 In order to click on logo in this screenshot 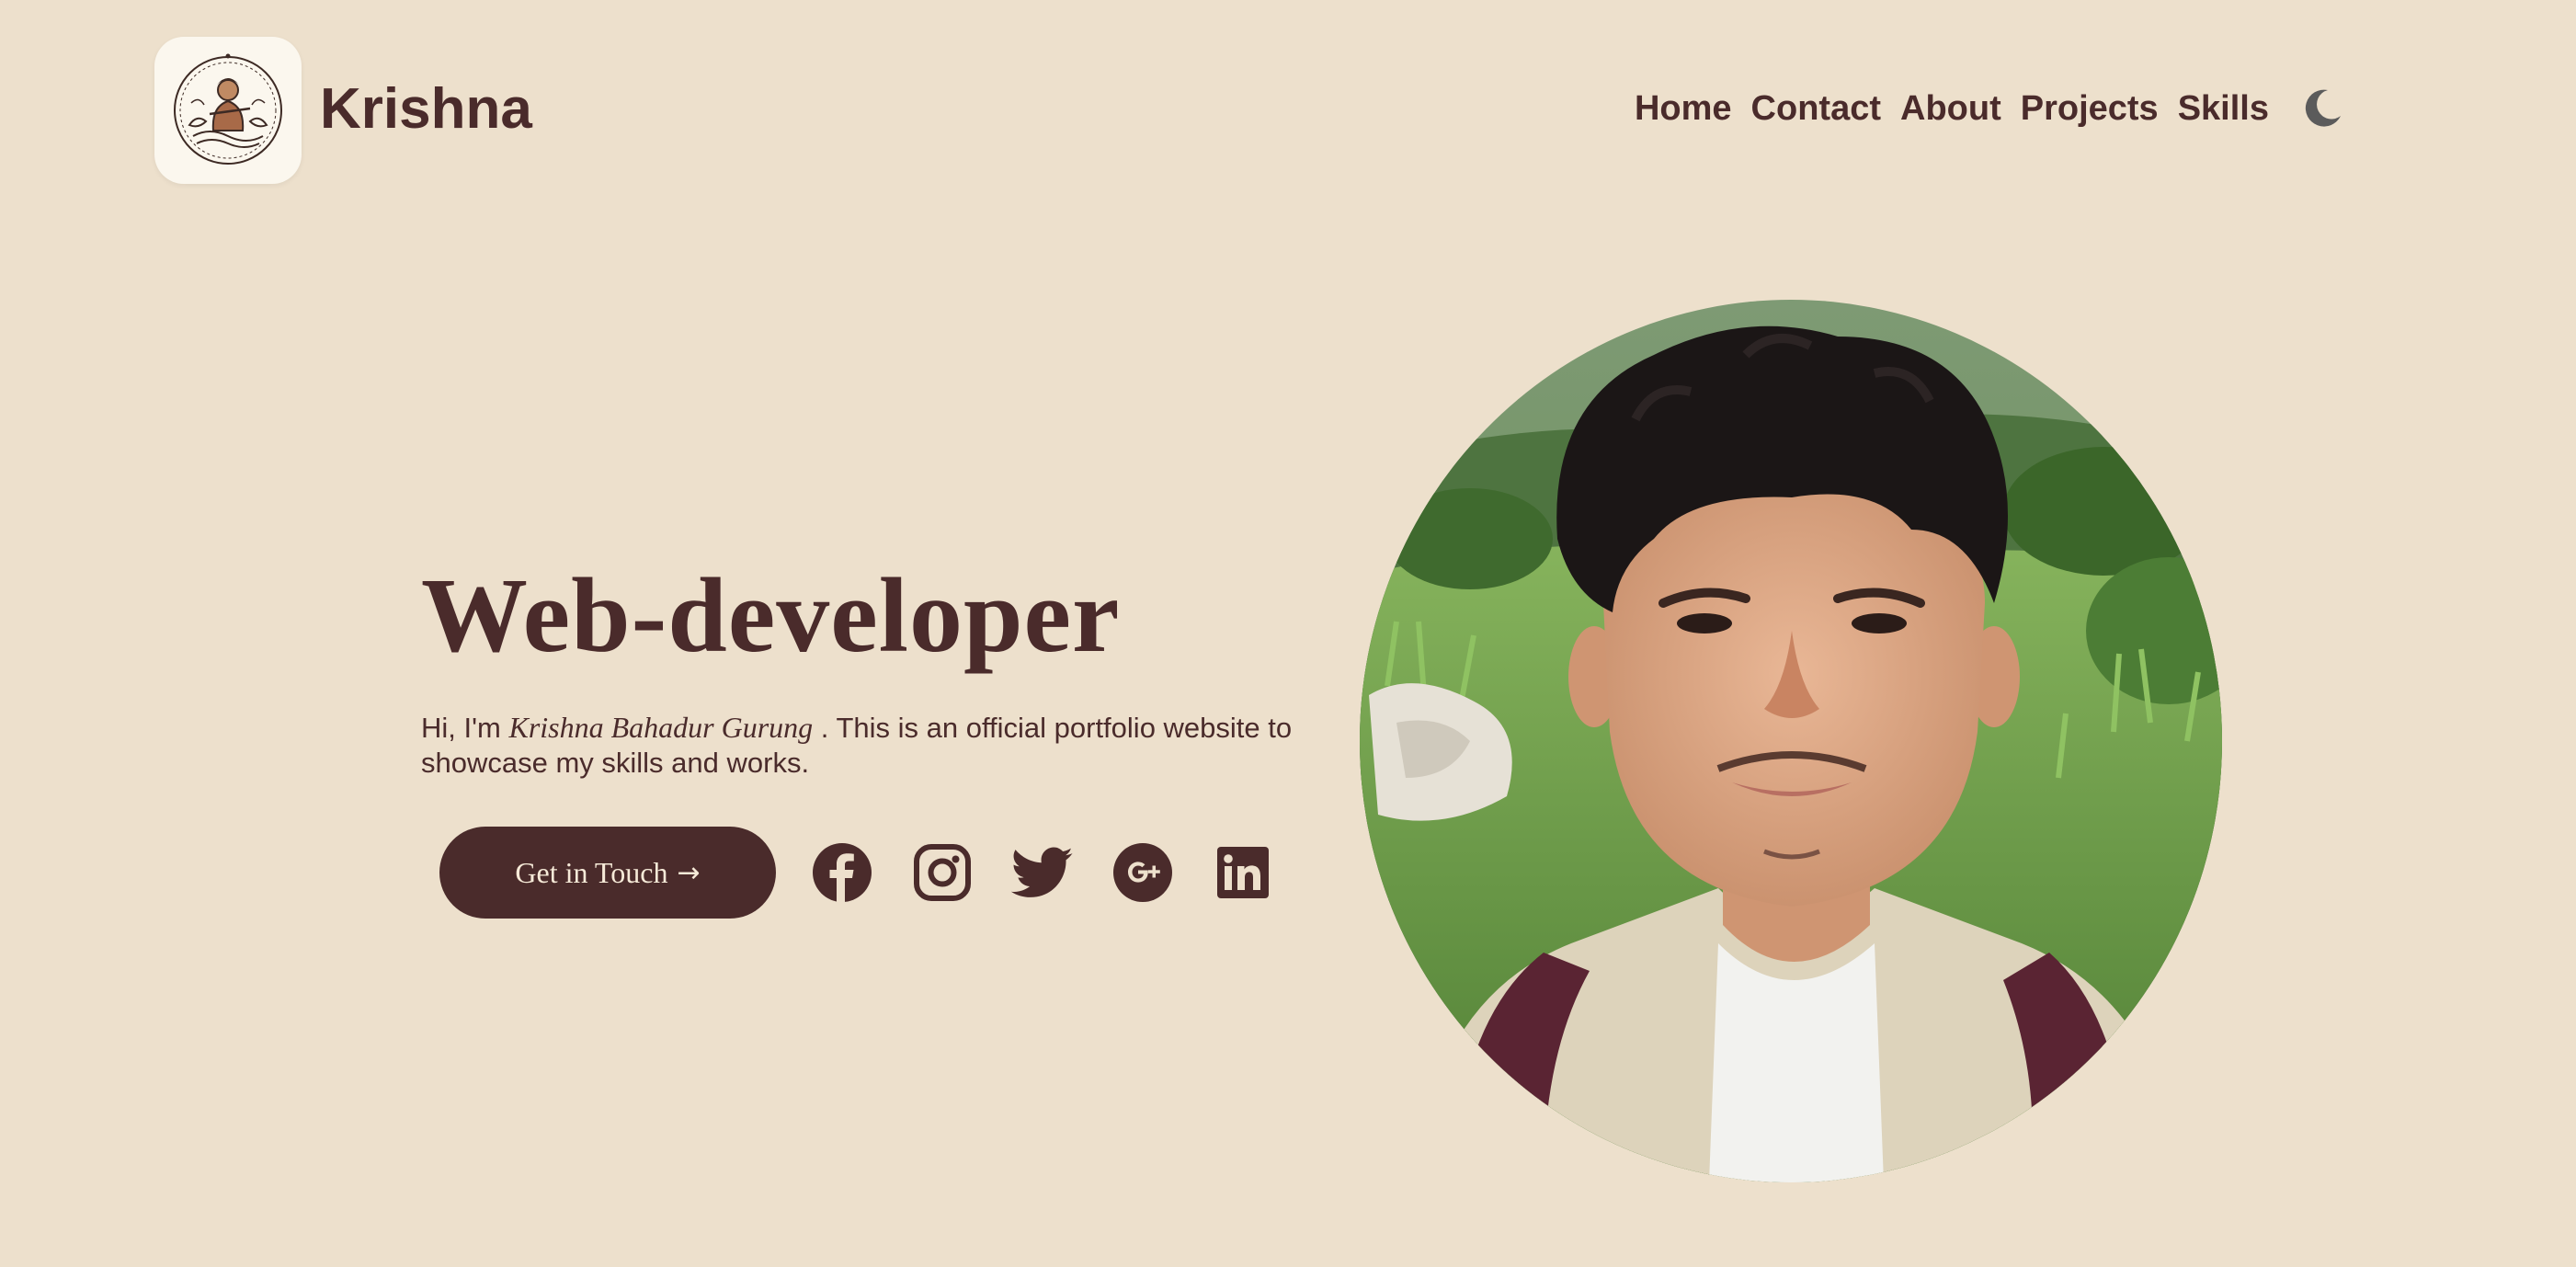, I will do `click(228, 111)`.